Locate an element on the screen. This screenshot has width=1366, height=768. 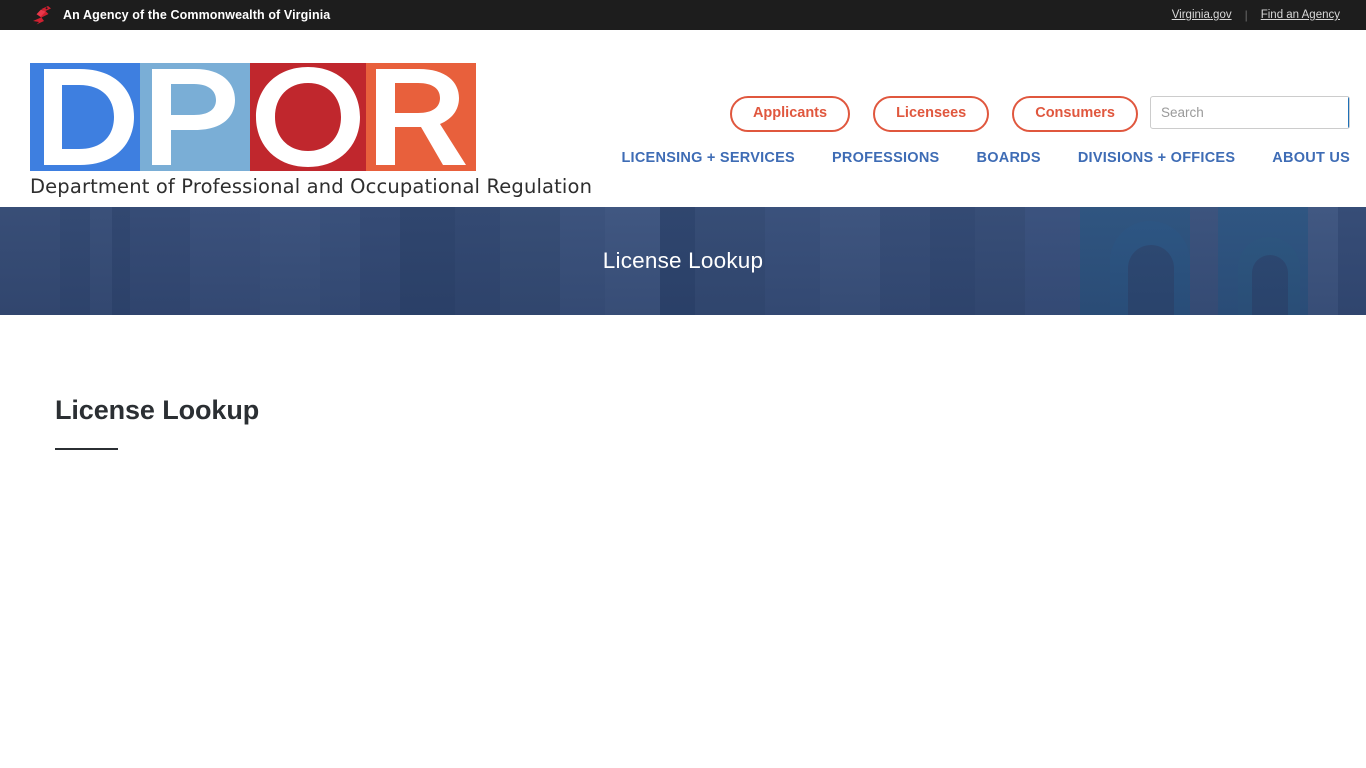
nav-item-professions: PROFESSIONS is located at coordinates (886, 158).